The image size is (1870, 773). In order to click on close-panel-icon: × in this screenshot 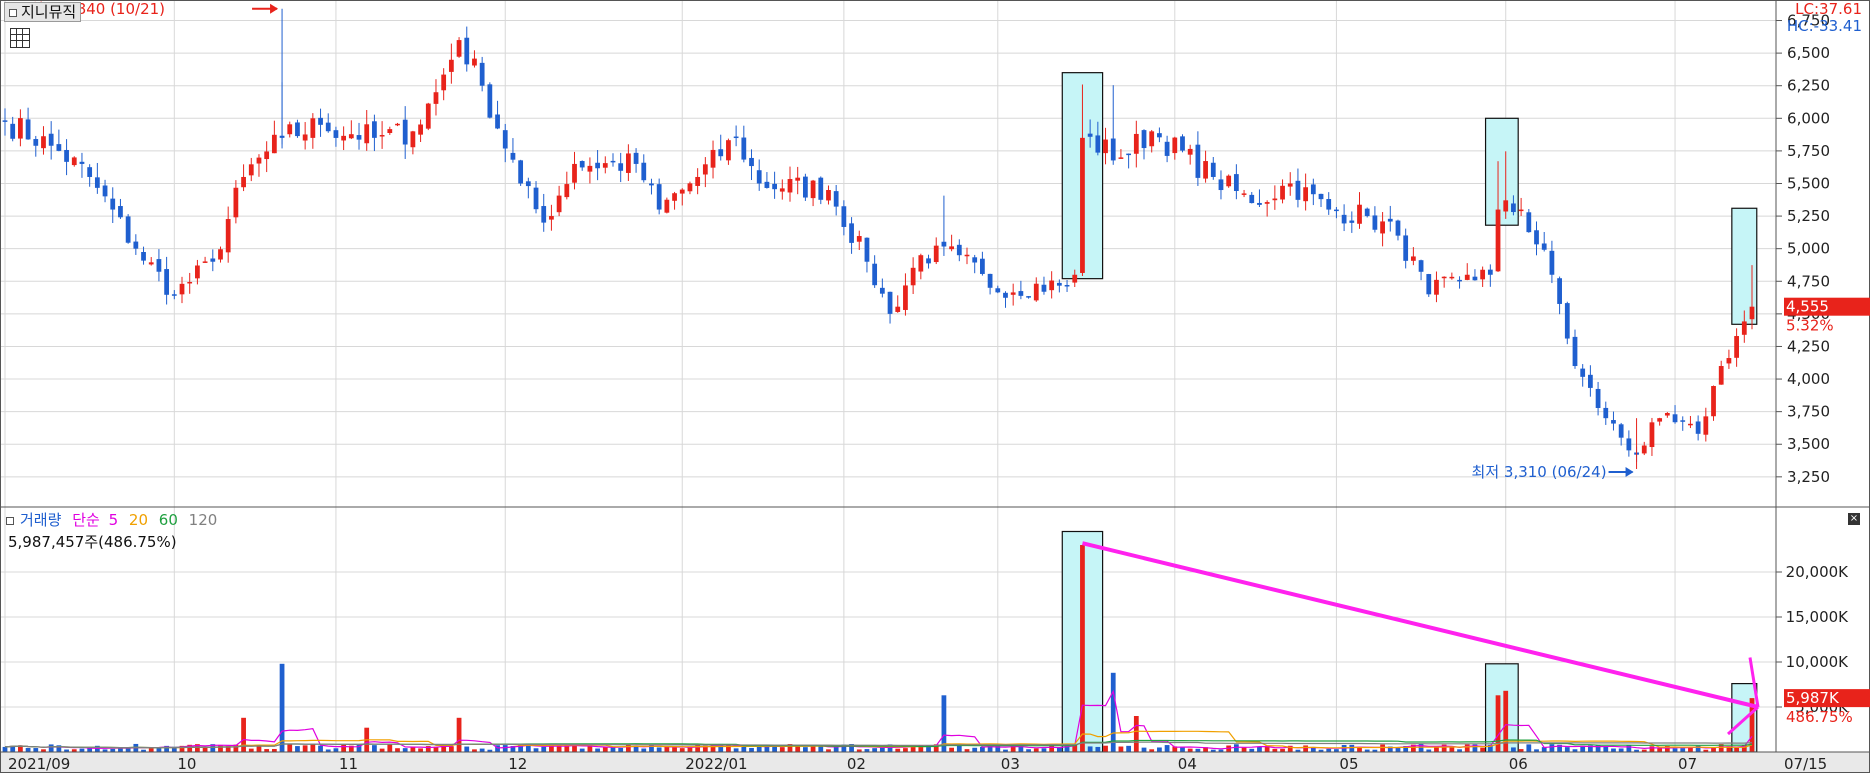, I will do `click(1854, 519)`.